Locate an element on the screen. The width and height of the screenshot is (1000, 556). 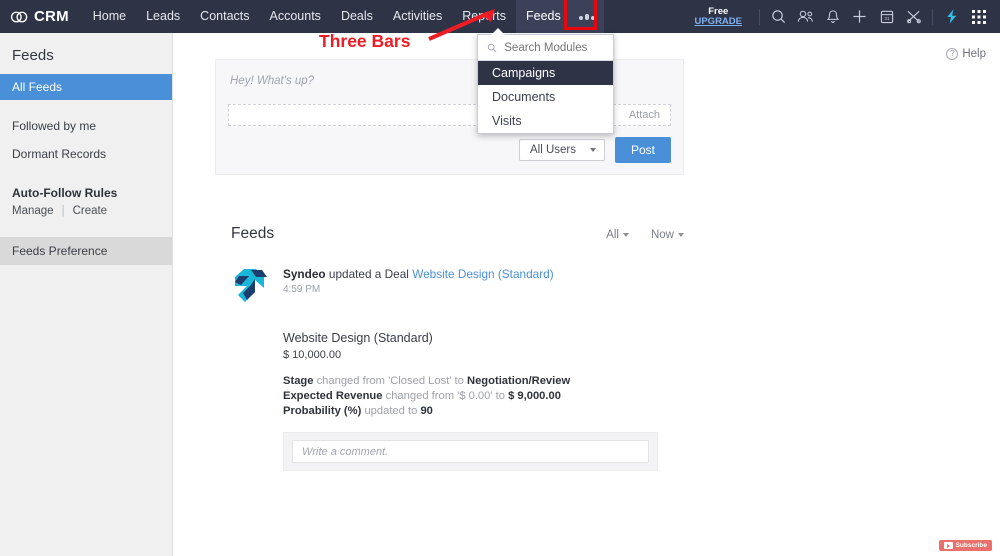
change-row-probability: Probability (%) updated to 90 is located at coordinates (483, 412).